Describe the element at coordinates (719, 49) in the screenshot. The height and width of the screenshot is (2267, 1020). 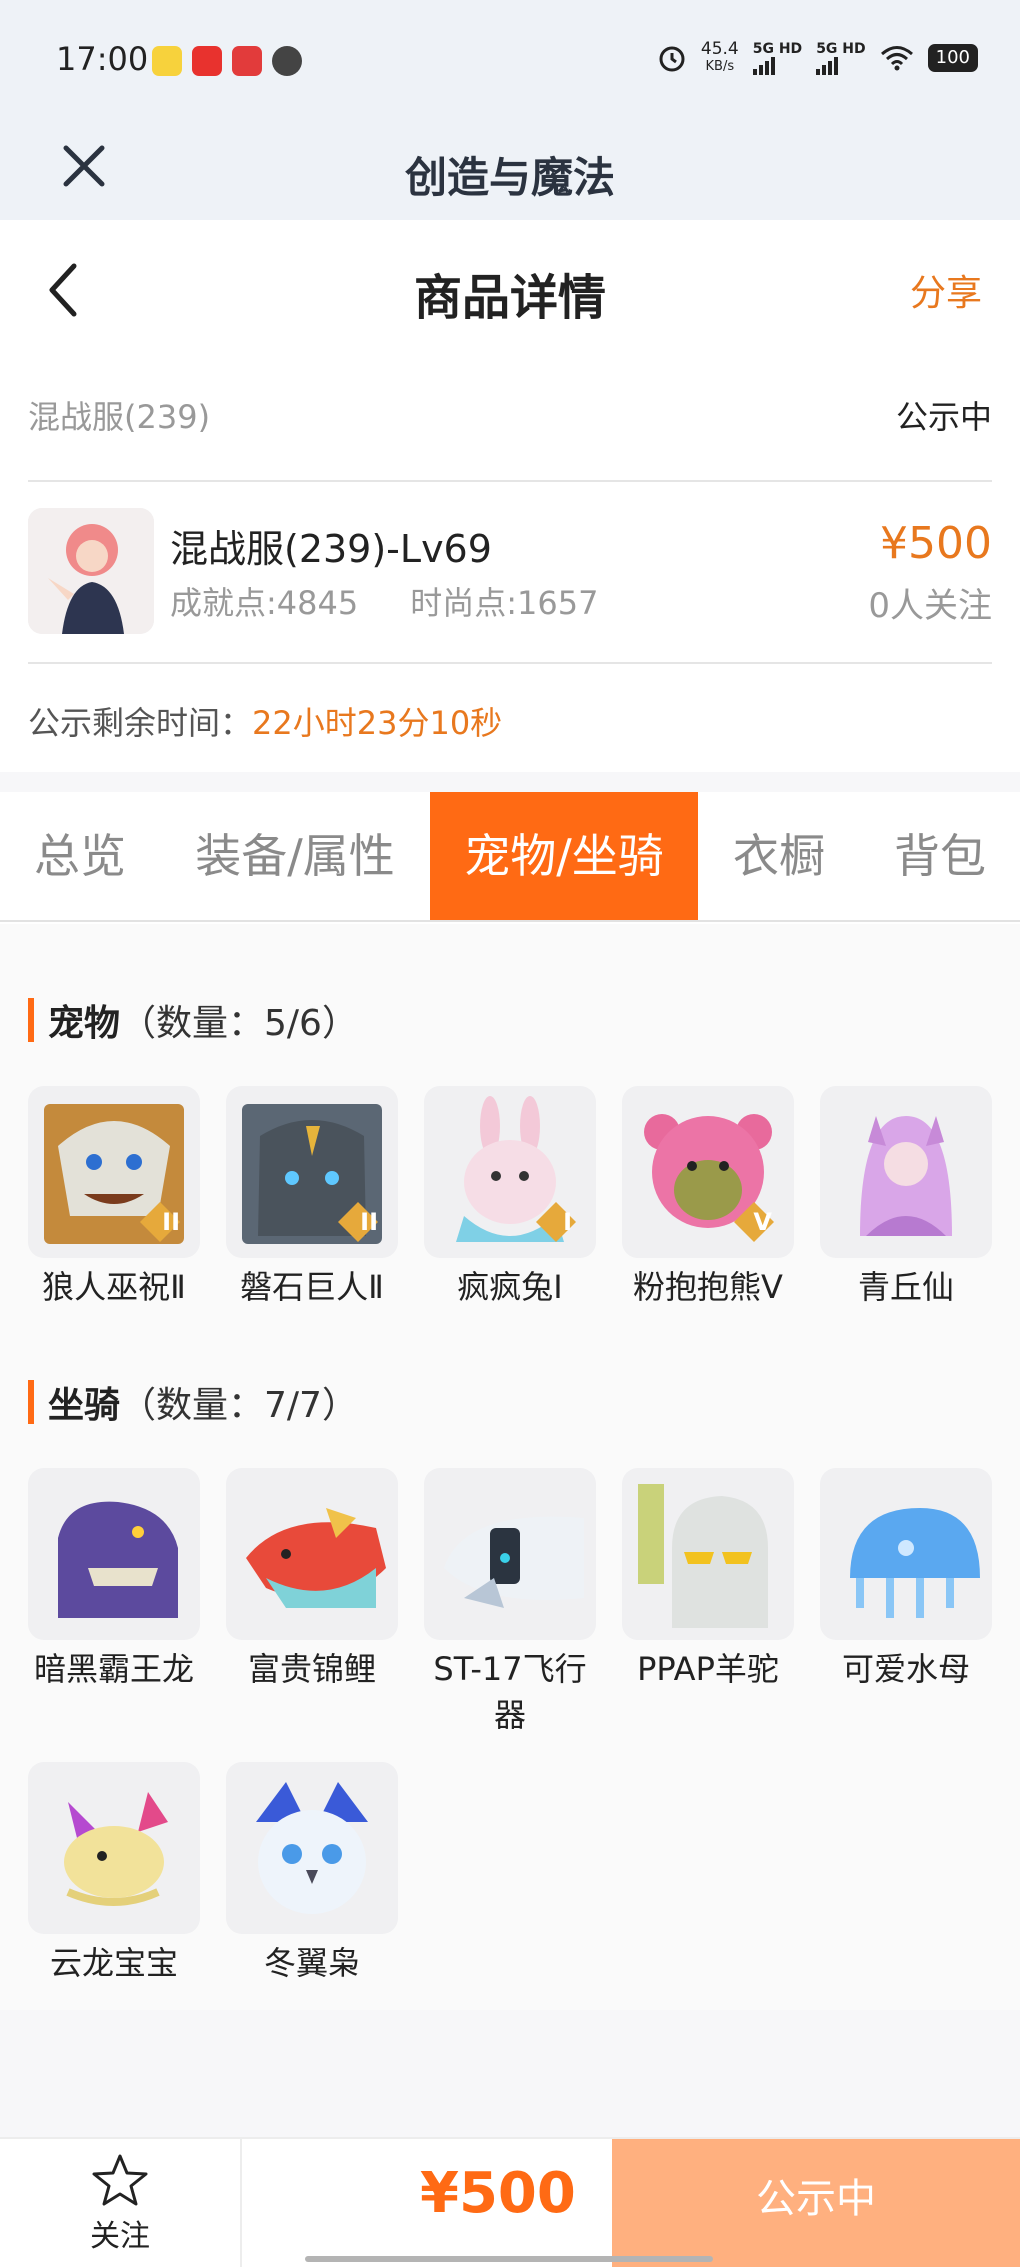
I see `speed-value: 45.4` at that location.